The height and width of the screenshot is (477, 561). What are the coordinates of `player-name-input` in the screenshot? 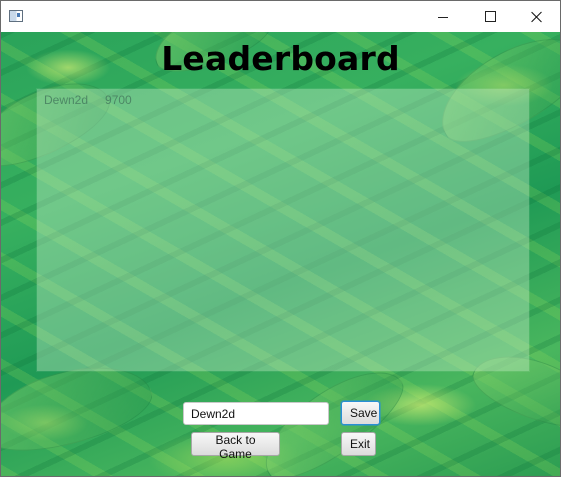 It's located at (256, 413).